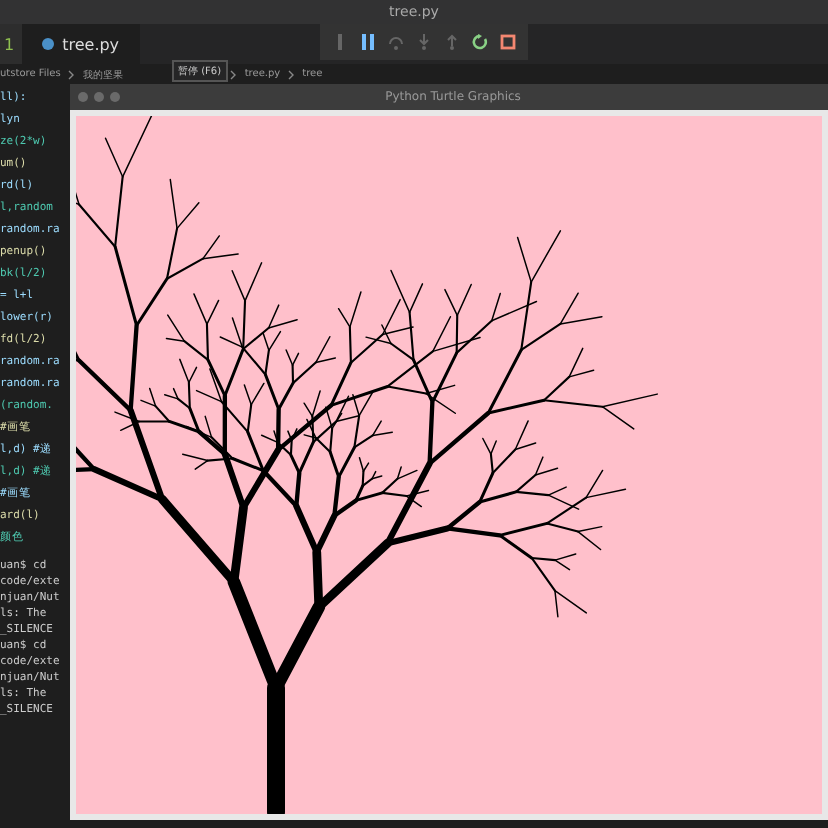  What do you see at coordinates (396, 42) in the screenshot?
I see `step-over-icon` at bounding box center [396, 42].